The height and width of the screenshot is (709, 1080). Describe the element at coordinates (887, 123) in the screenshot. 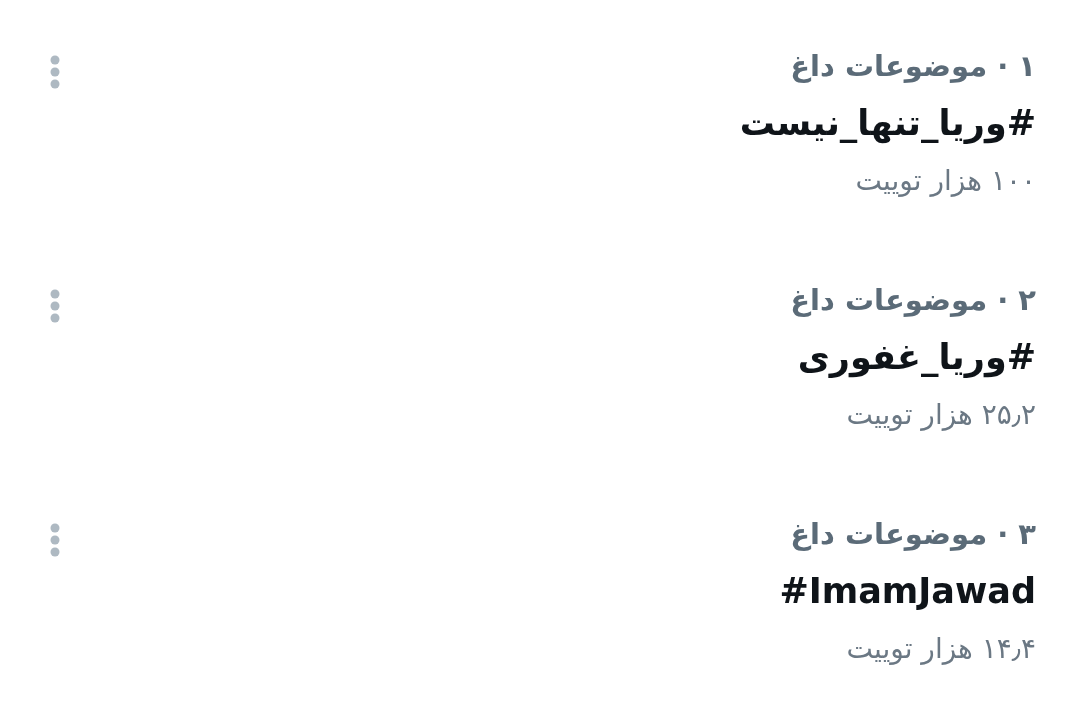

I see `trend-hashtag: #وریا_تنها_نیست` at that location.